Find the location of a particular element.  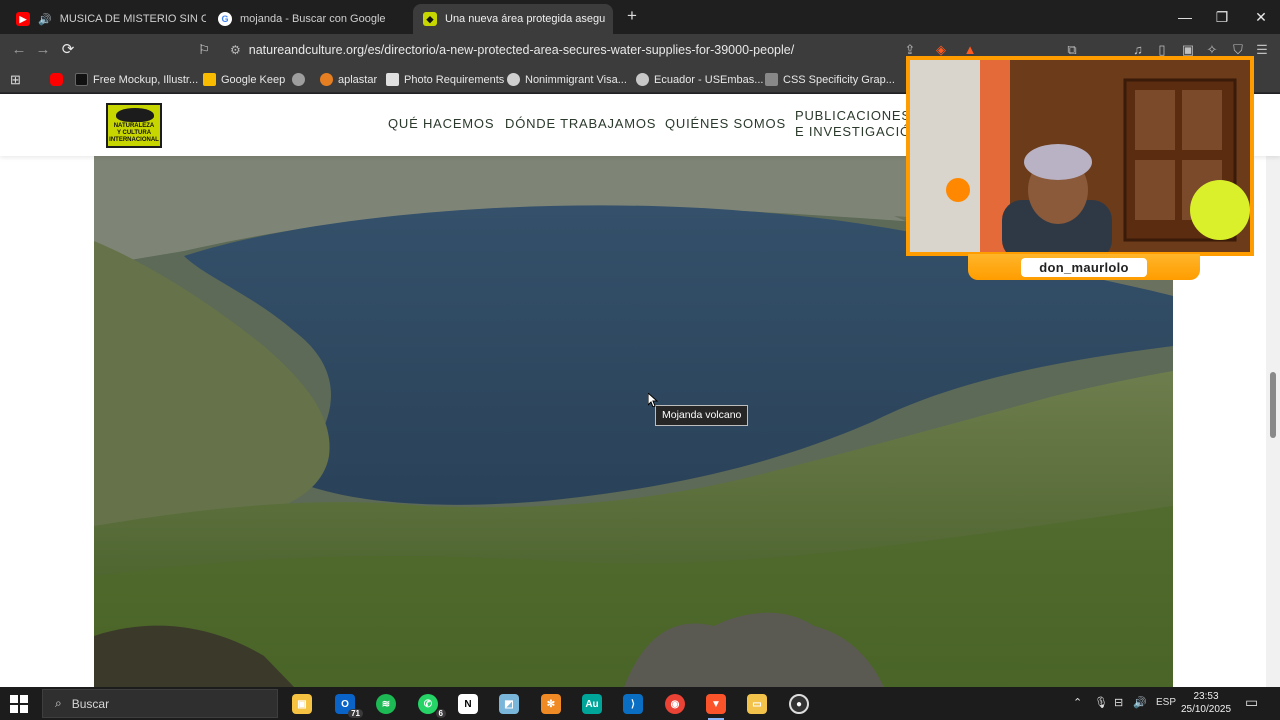

file-explorer-icon: ▭ is located at coordinates (757, 704).